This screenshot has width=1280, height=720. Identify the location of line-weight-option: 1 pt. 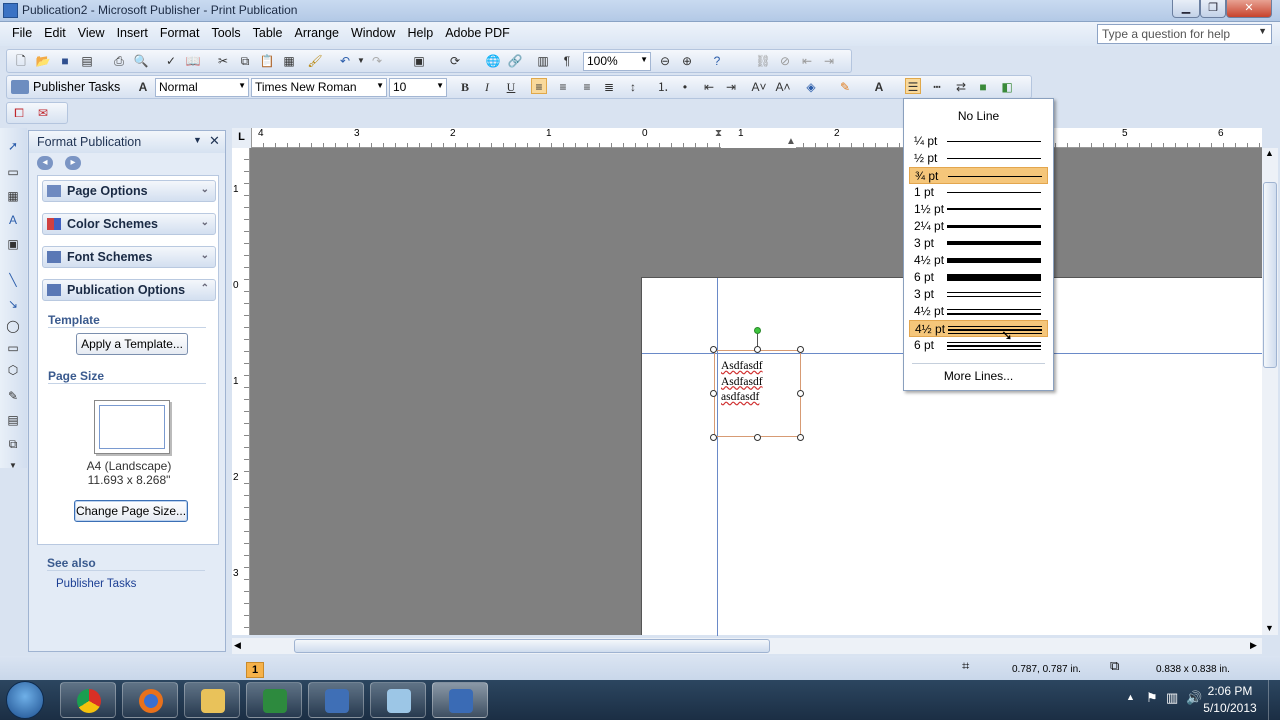
(978, 192).